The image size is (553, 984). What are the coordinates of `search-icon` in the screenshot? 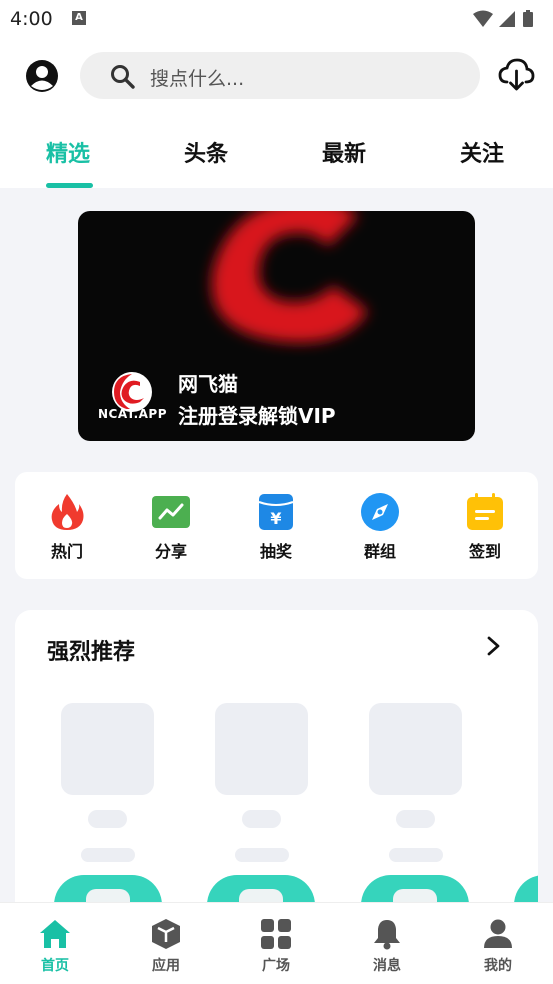 It's located at (123, 79).